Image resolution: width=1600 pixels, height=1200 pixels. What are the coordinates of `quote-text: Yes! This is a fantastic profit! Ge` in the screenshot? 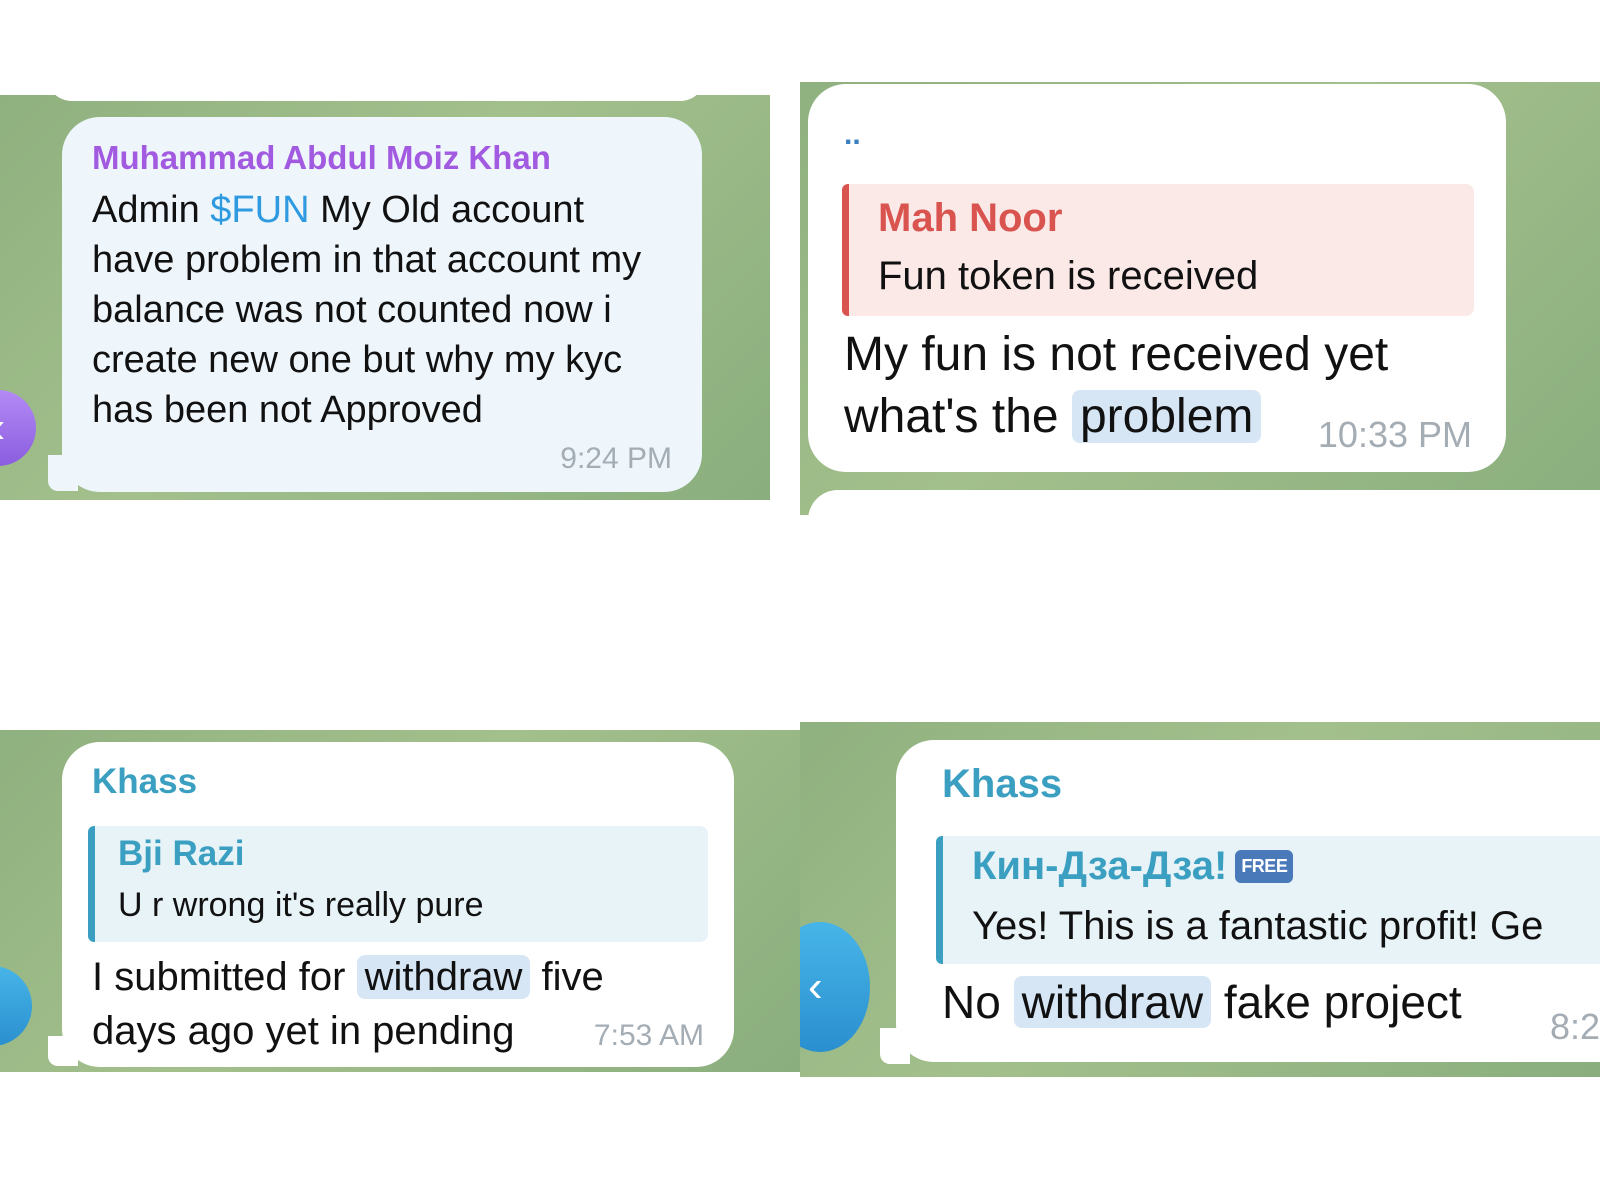 It's located at (1258, 926).